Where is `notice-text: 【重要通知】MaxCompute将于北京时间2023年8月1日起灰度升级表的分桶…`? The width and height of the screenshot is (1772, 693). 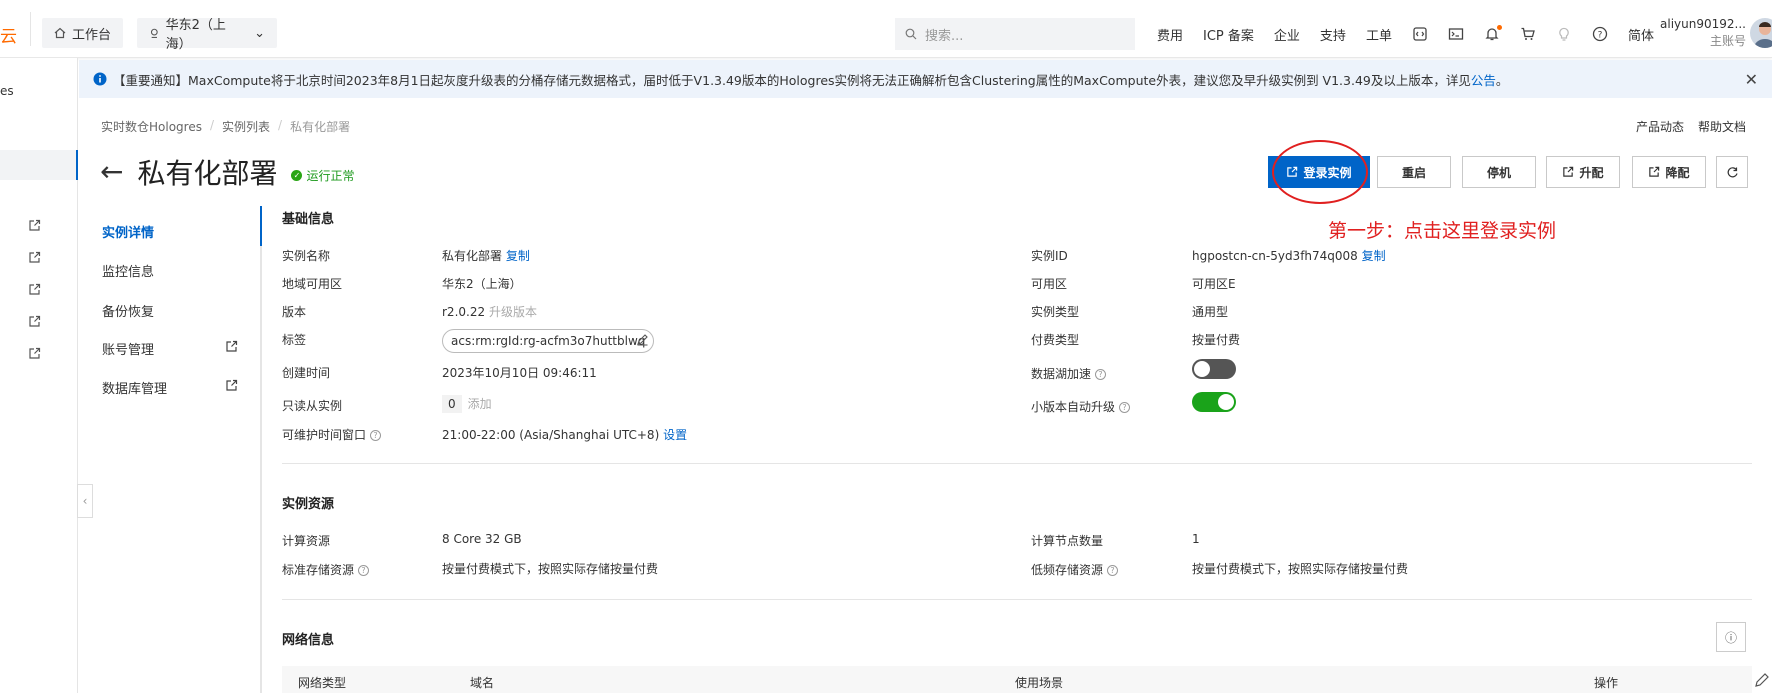 notice-text: 【重要通知】MaxCompute将于北京时间2023年8月1日起灰度升级表的分桶… is located at coordinates (792, 80).